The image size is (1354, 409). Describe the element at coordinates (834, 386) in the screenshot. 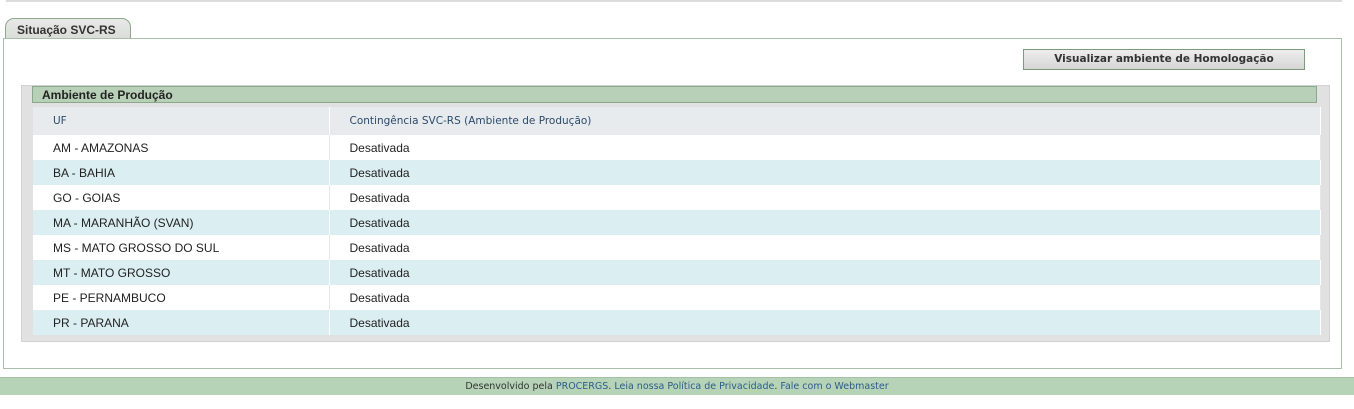

I see `webmaster-link: Fale com o Webmaster` at that location.